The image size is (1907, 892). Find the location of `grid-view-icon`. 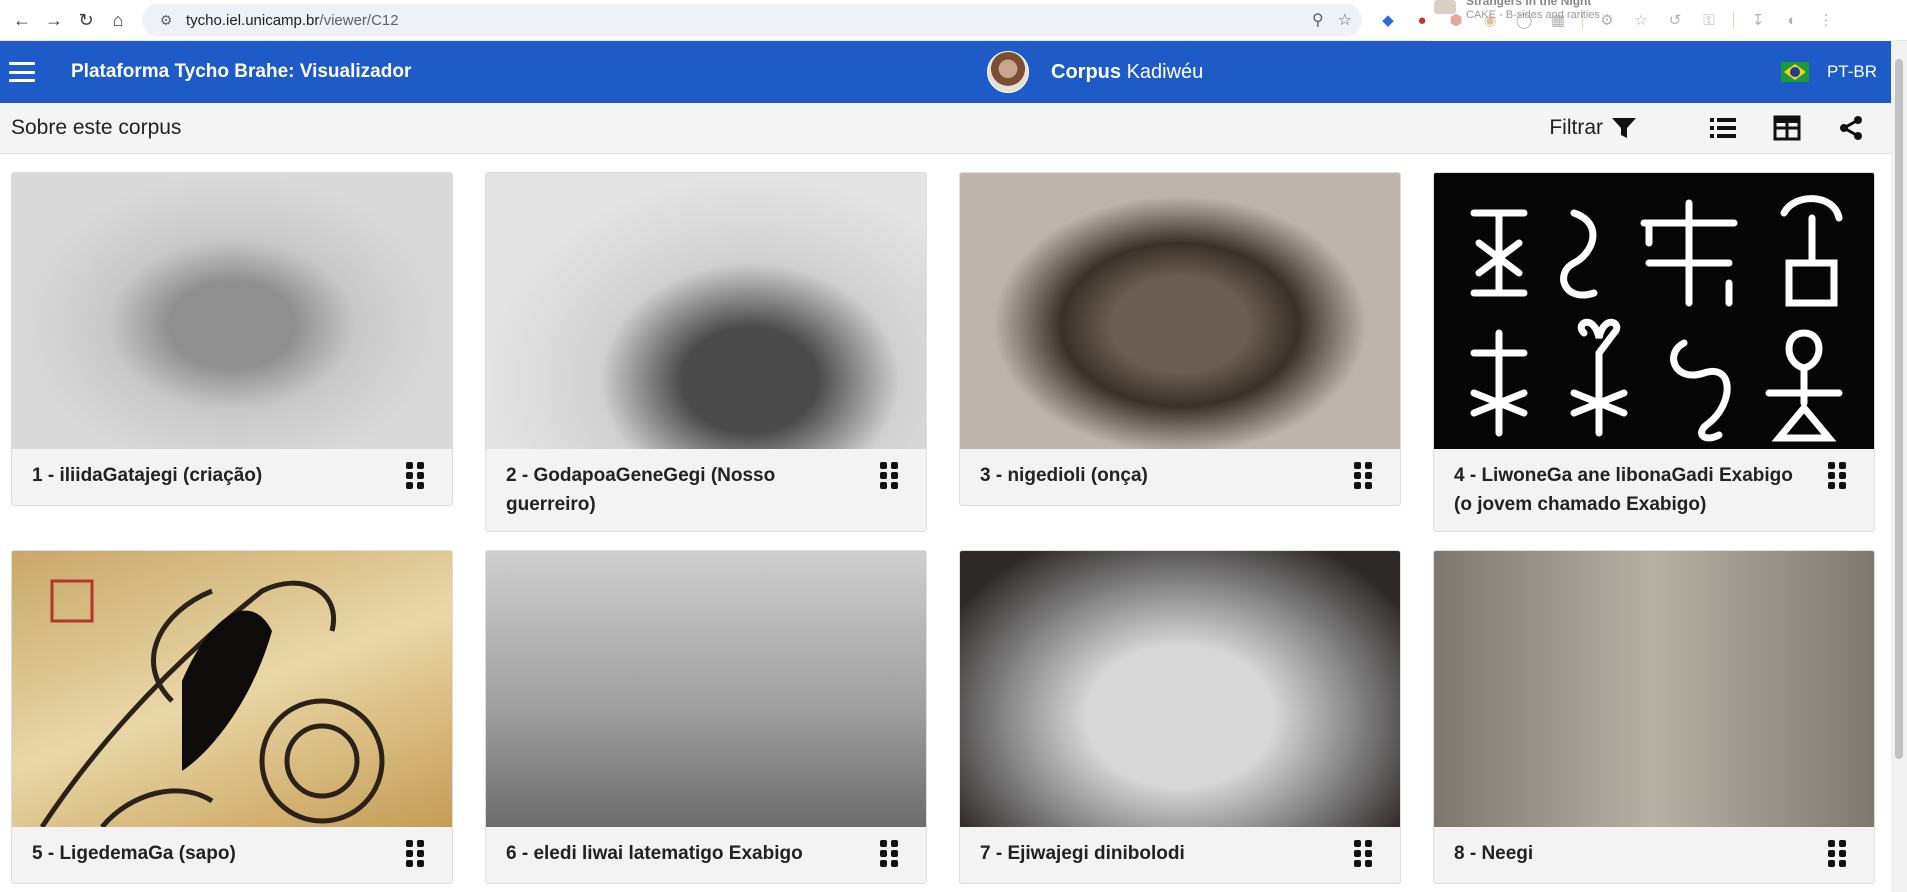

grid-view-icon is located at coordinates (1787, 128).